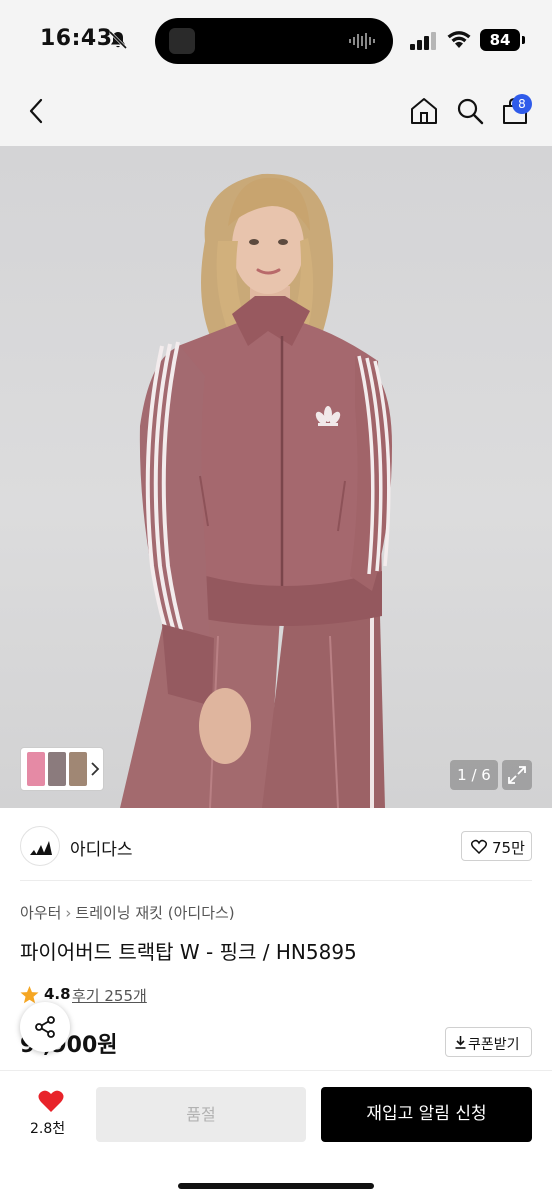 Image resolution: width=552 pixels, height=1200 pixels. What do you see at coordinates (362, 41) in the screenshot?
I see `audio-wave-icon` at bounding box center [362, 41].